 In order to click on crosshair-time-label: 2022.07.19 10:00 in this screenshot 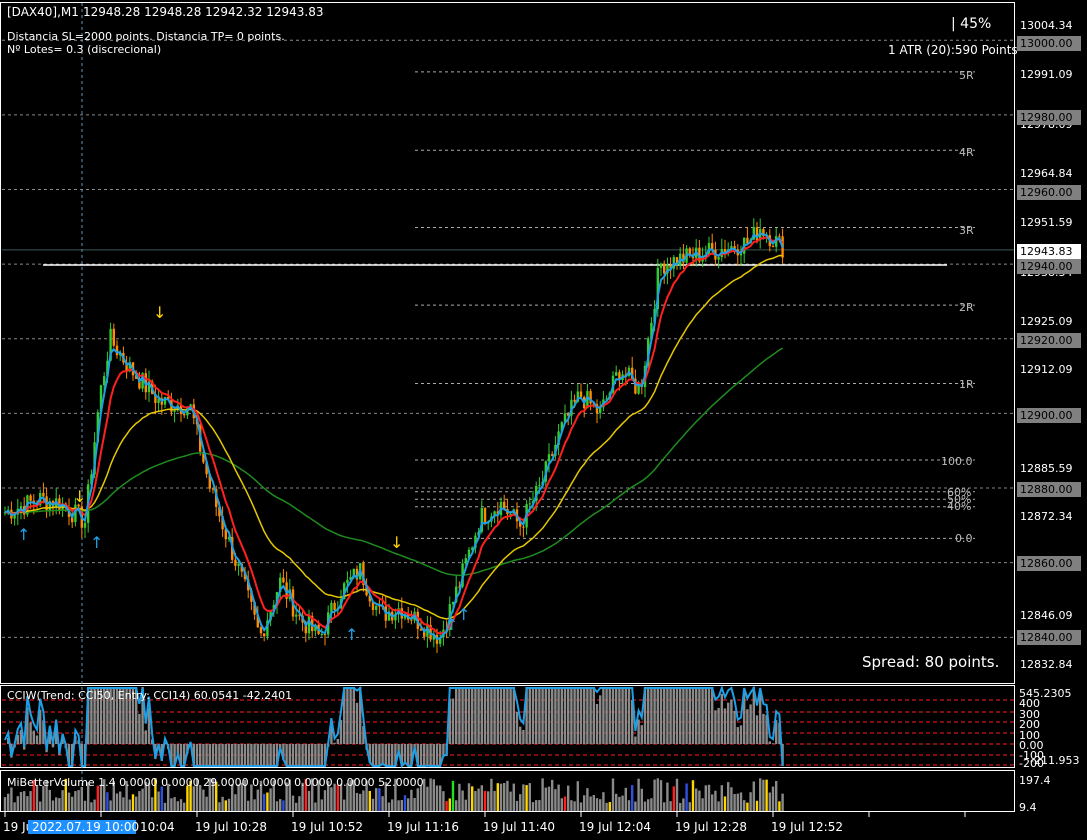, I will do `click(83, 827)`.